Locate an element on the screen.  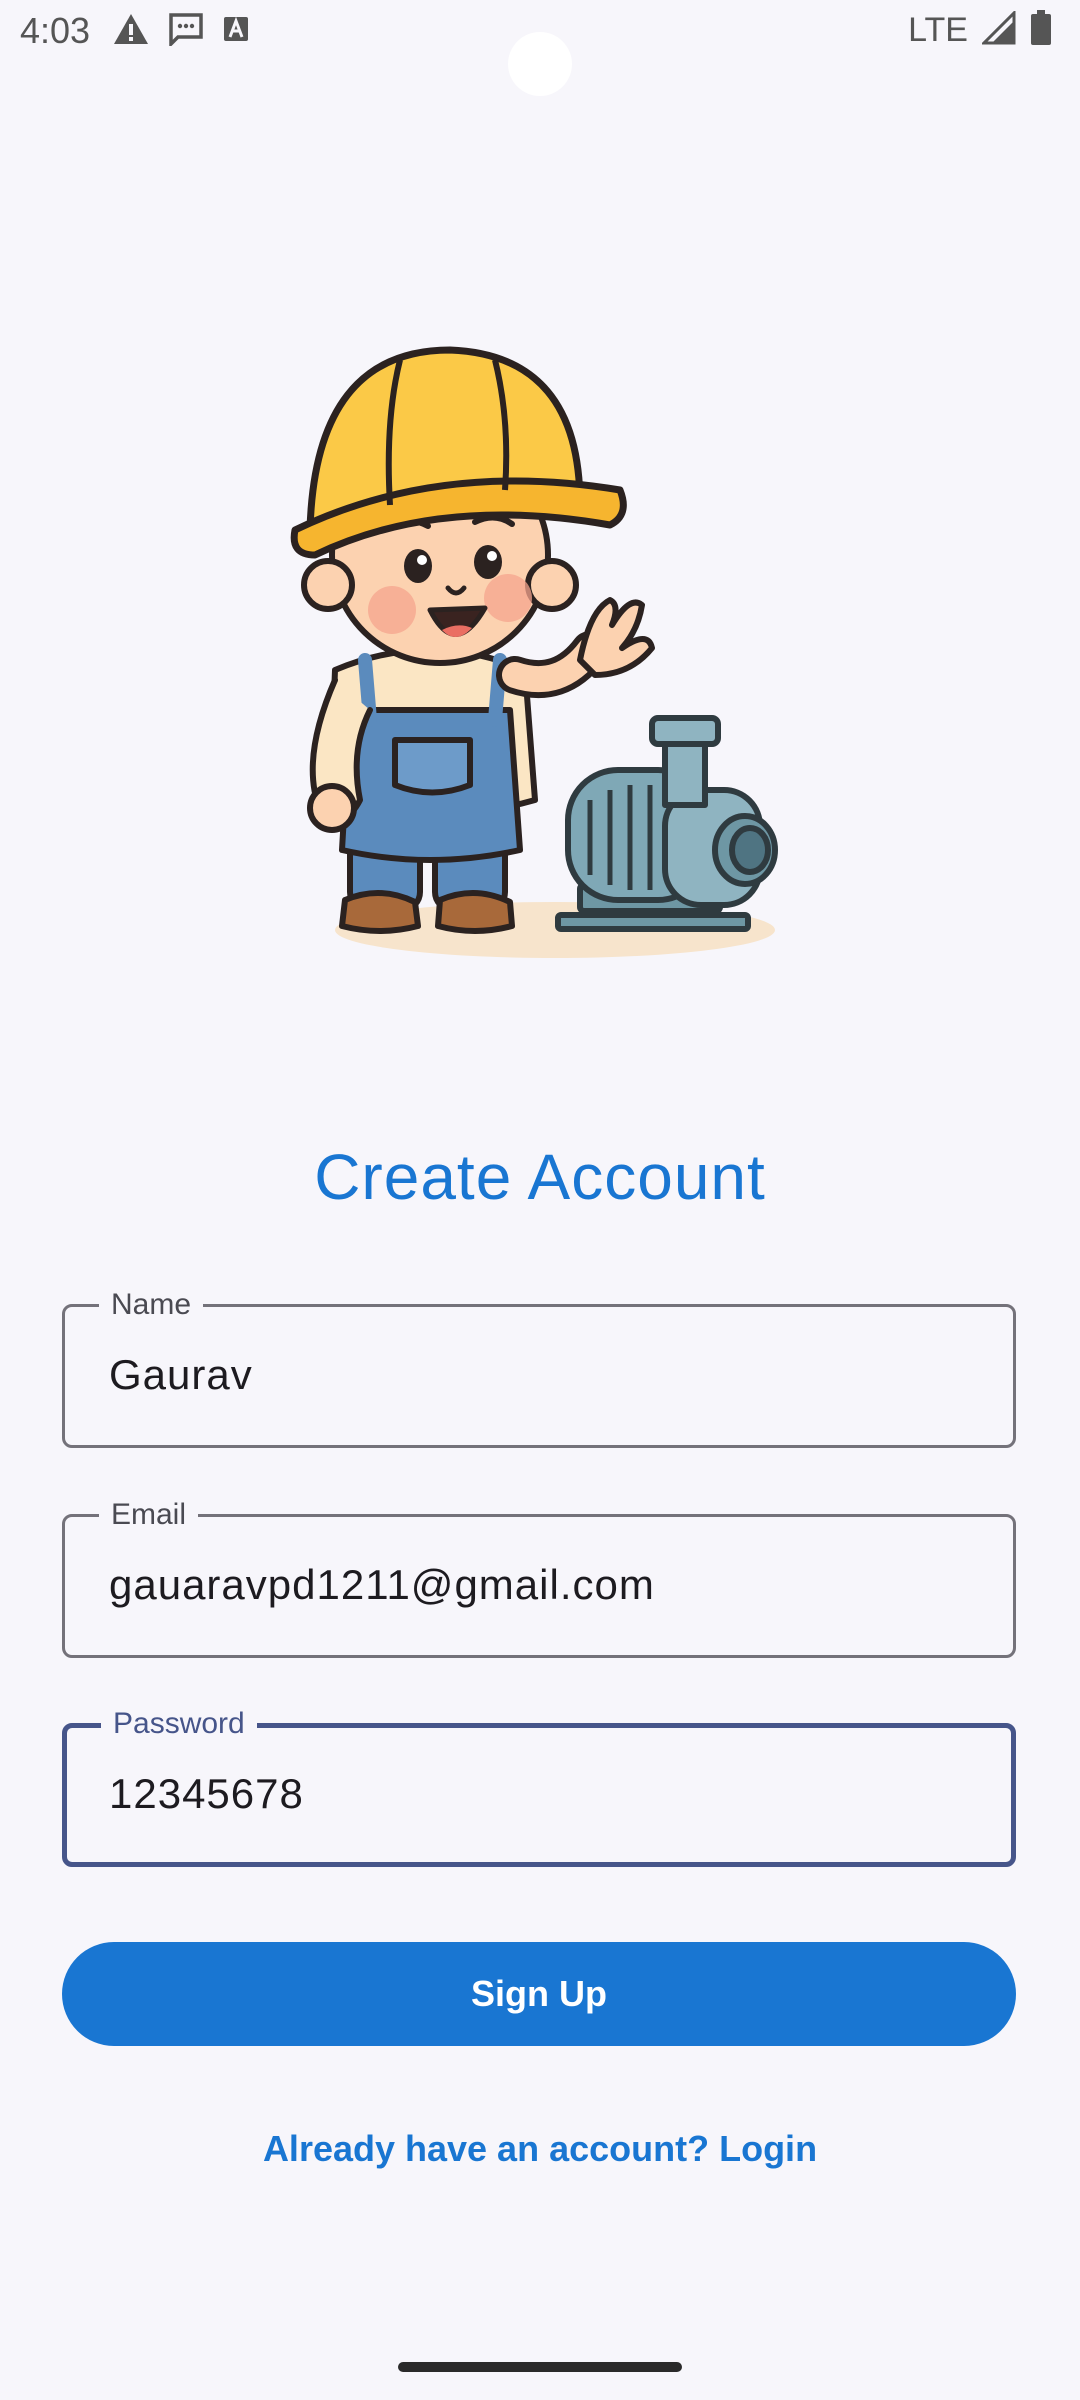
message-icon is located at coordinates (186, 31).